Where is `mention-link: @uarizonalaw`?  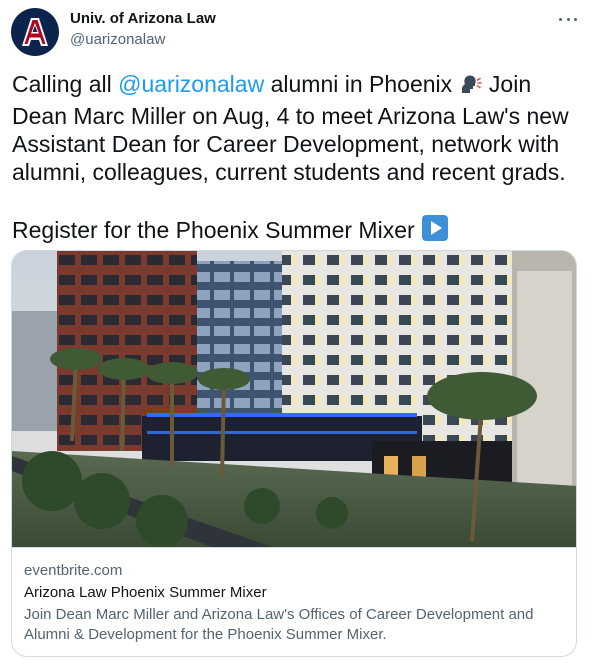
mention-link: @uarizonalaw is located at coordinates (191, 84).